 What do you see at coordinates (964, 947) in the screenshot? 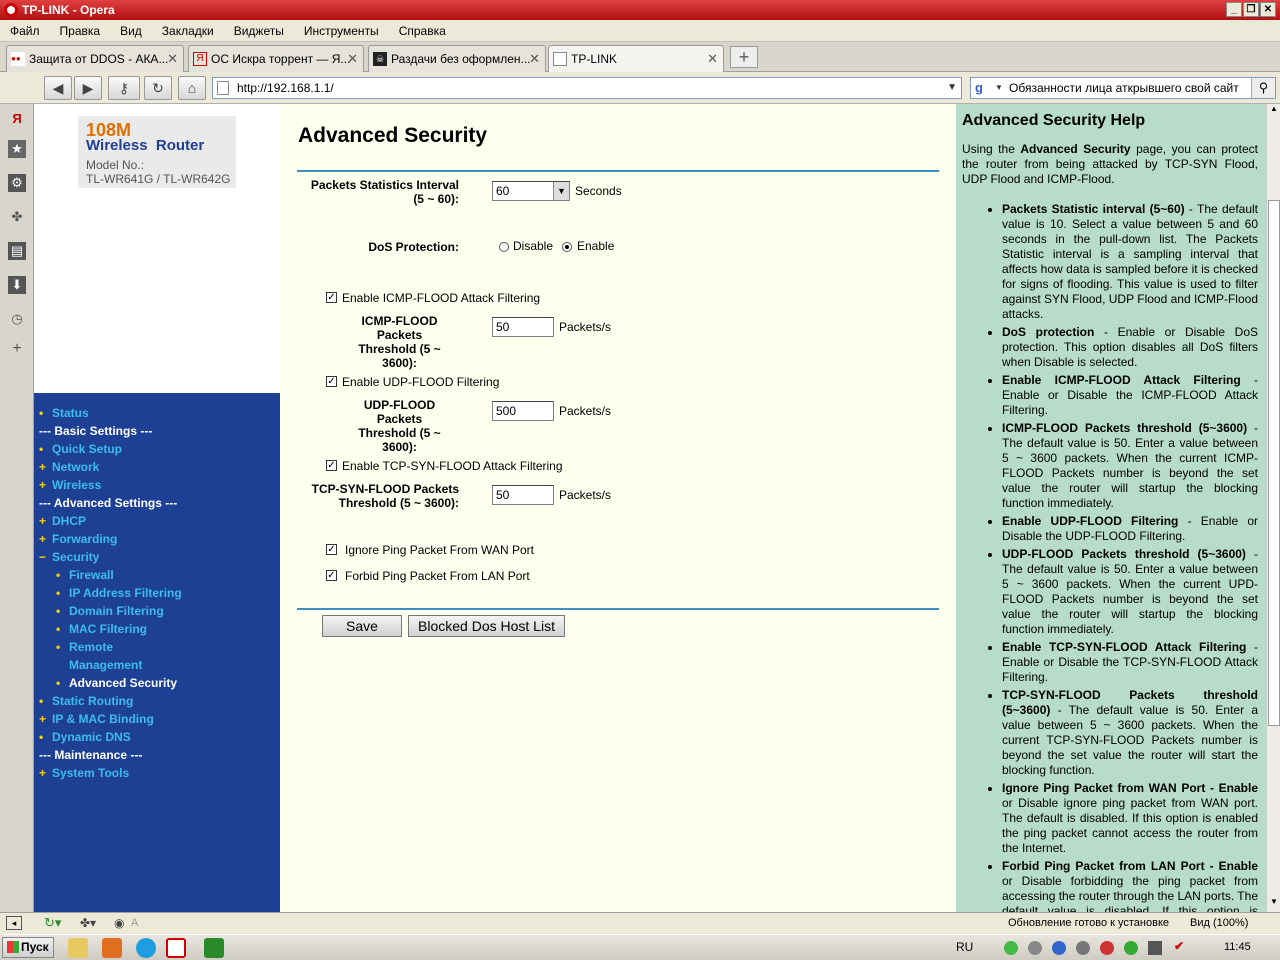
I see `language-indicator: RU` at bounding box center [964, 947].